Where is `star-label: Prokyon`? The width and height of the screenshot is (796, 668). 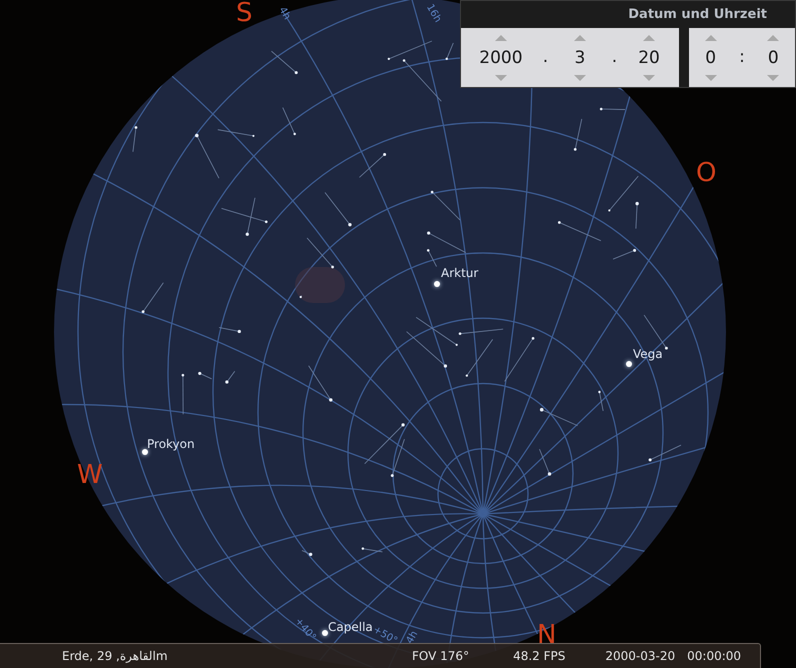
star-label: Prokyon is located at coordinates (171, 444).